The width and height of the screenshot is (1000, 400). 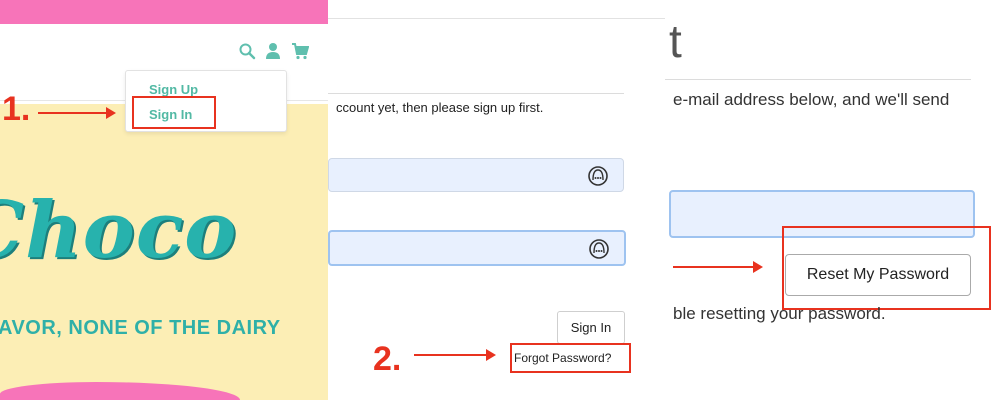 I want to click on step-2-label: 2., so click(x=387, y=359).